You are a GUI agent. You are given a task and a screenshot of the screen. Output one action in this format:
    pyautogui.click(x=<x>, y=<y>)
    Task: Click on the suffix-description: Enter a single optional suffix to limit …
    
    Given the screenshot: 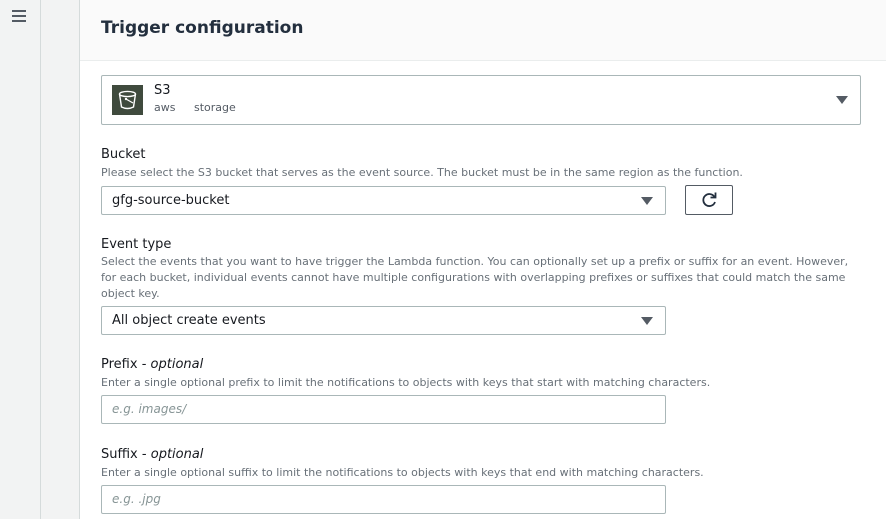 What is the action you would take?
    pyautogui.click(x=402, y=472)
    